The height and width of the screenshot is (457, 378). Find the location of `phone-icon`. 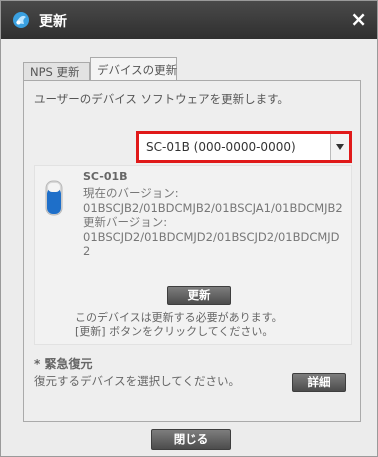

phone-icon is located at coordinates (54, 198).